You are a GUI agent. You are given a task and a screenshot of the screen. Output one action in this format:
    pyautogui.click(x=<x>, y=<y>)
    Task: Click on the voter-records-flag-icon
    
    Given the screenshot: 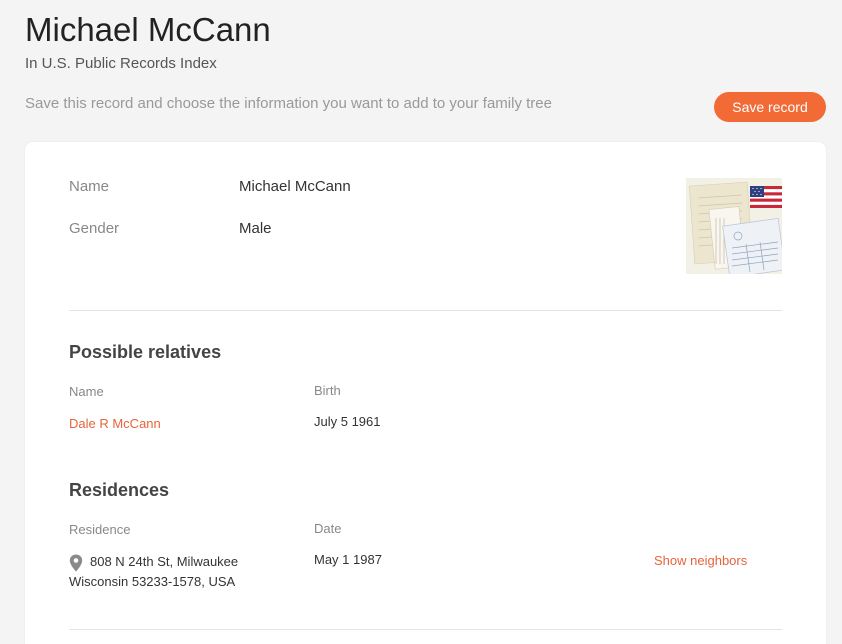 What is the action you would take?
    pyautogui.click(x=734, y=226)
    